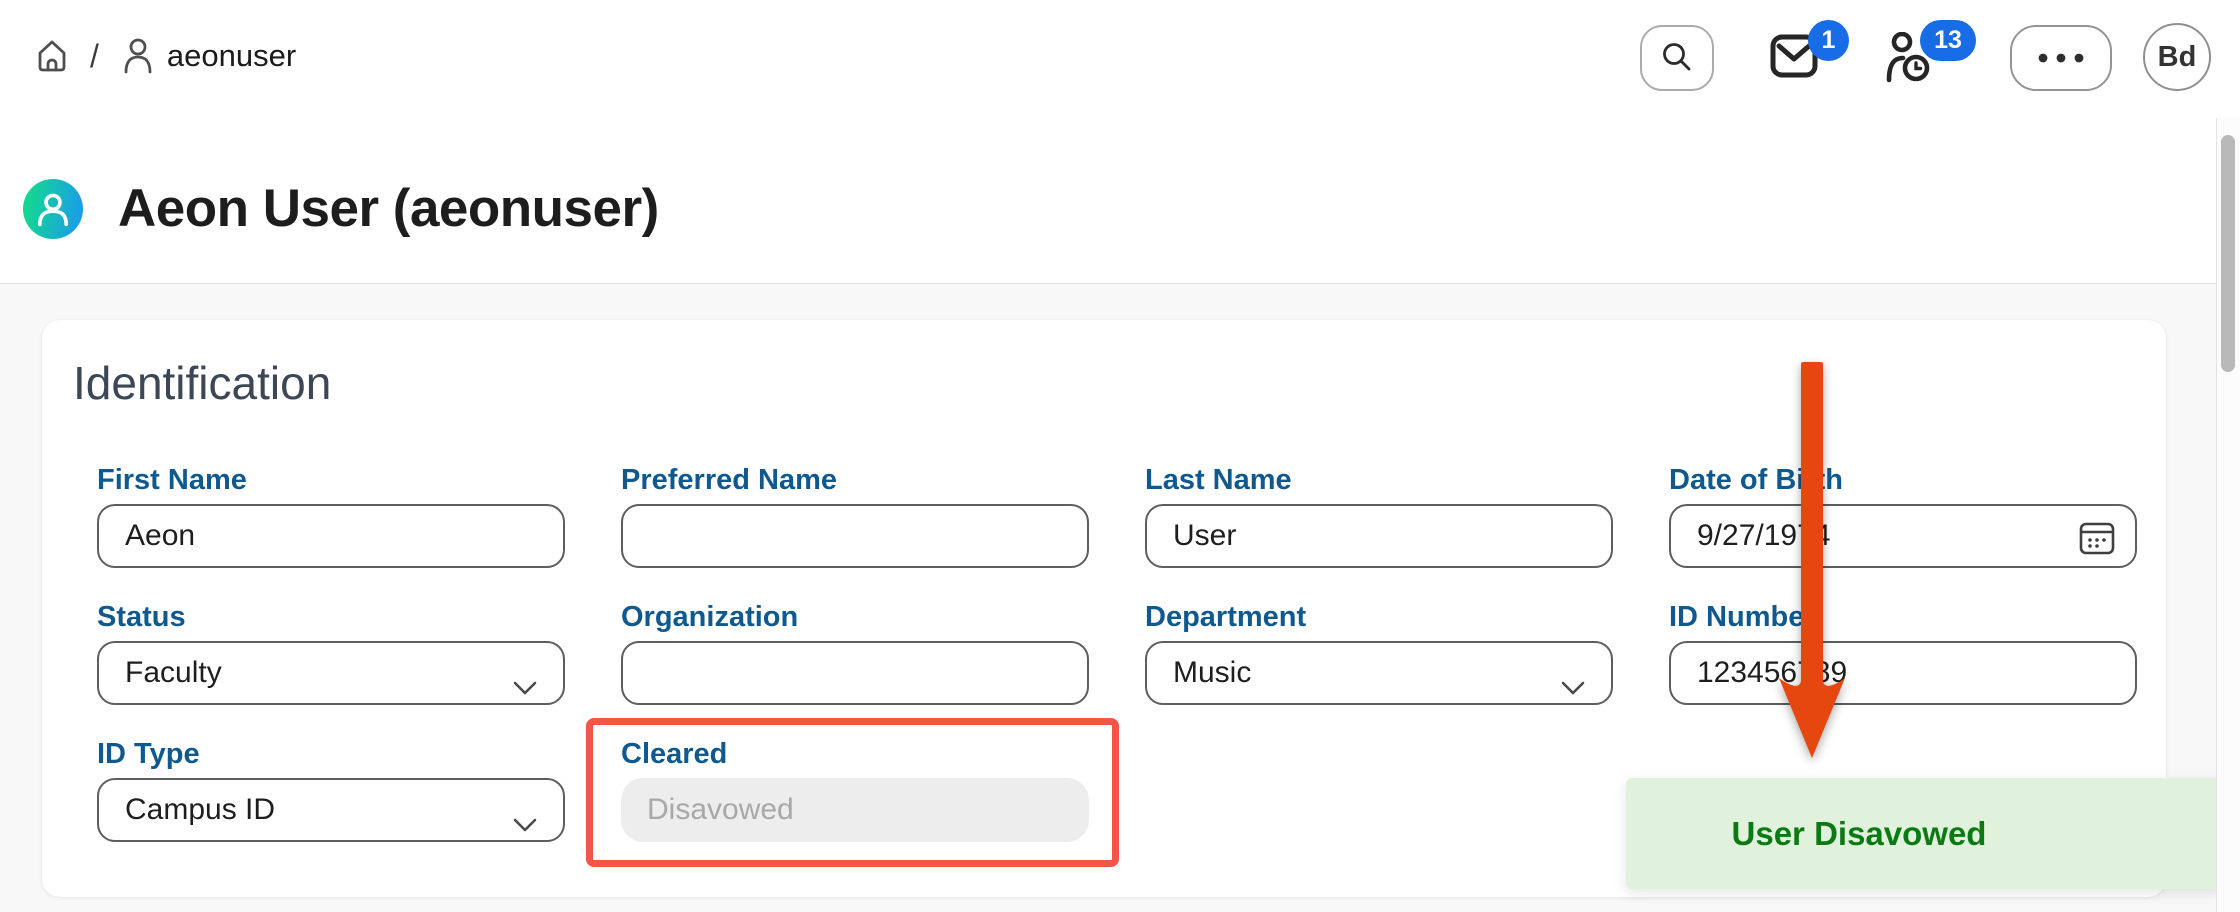 This screenshot has width=2240, height=912. What do you see at coordinates (2228, 253) in the screenshot?
I see `scrollbar-thumb` at bounding box center [2228, 253].